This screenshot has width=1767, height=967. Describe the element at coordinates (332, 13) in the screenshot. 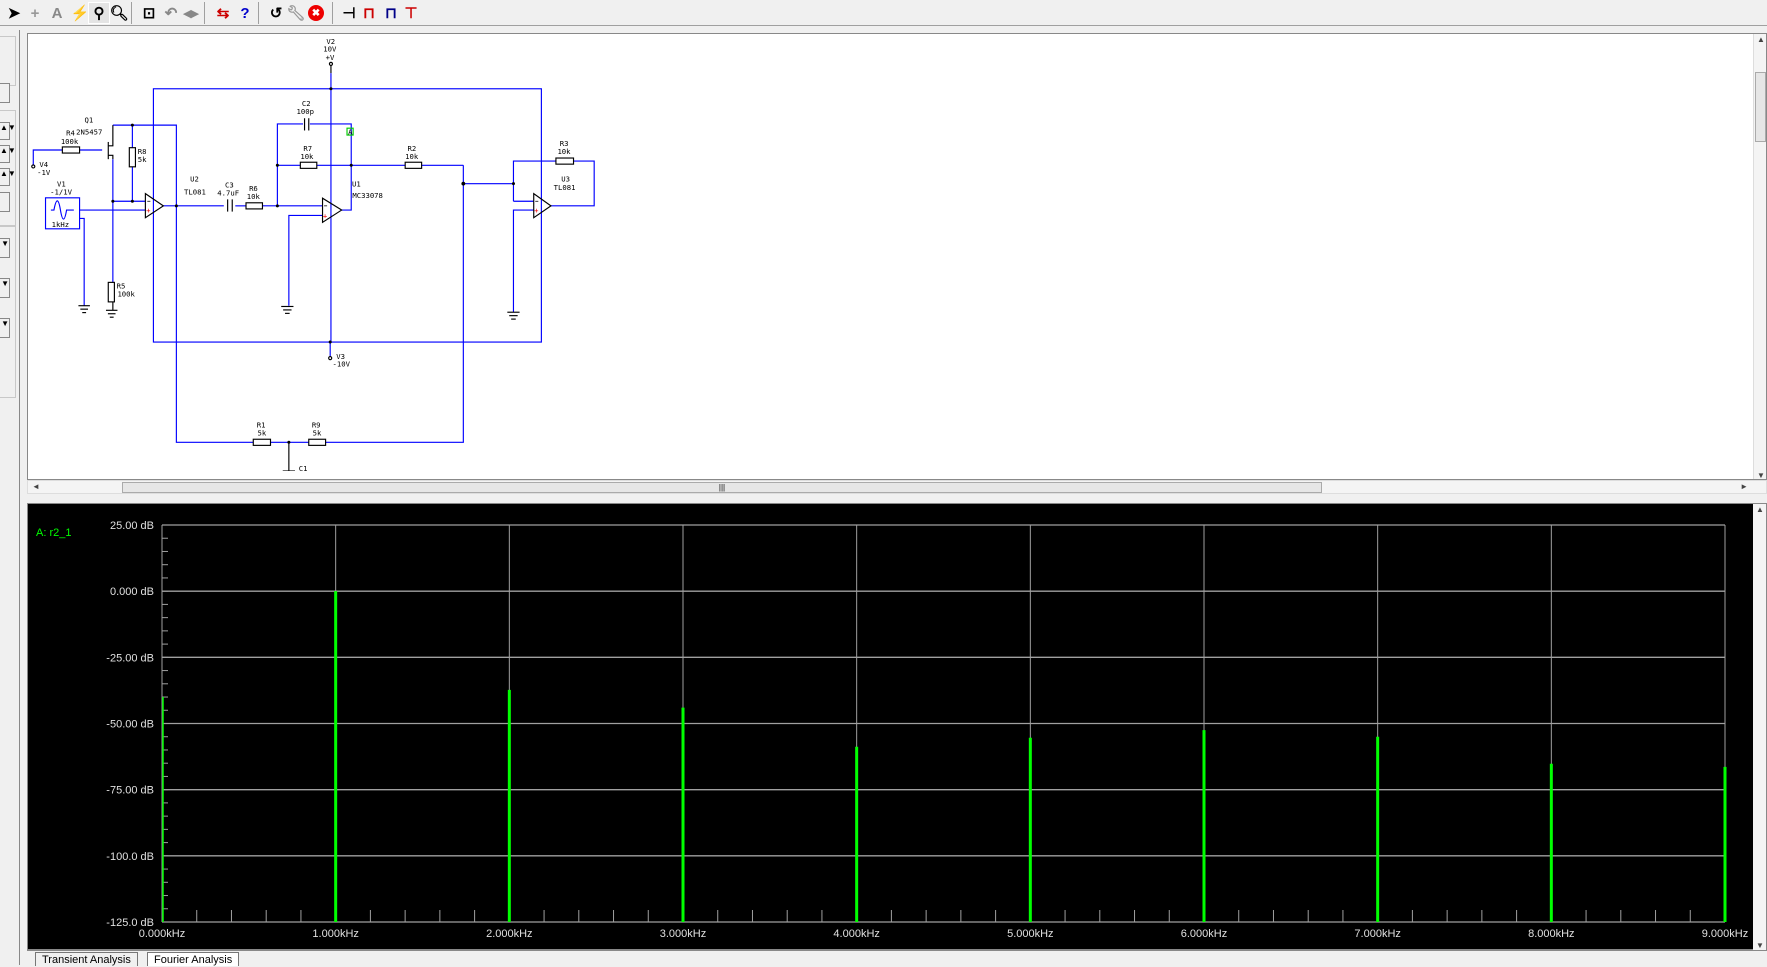

I see `toolbar-separator` at that location.